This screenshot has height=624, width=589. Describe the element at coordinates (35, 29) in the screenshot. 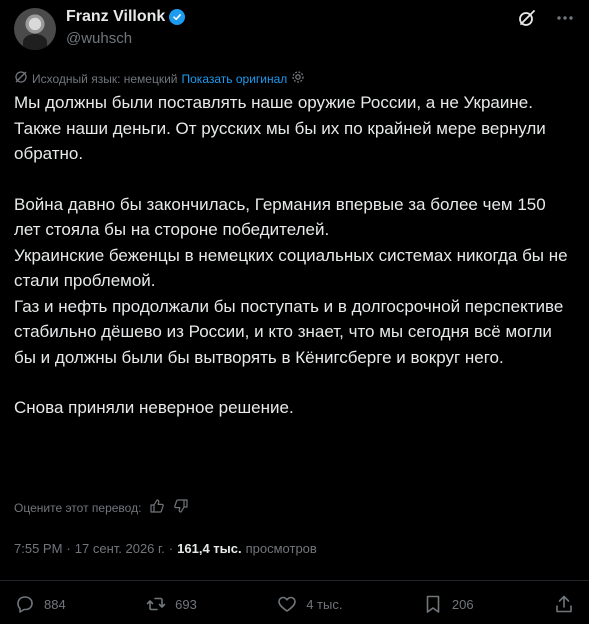

I see `avatar` at that location.